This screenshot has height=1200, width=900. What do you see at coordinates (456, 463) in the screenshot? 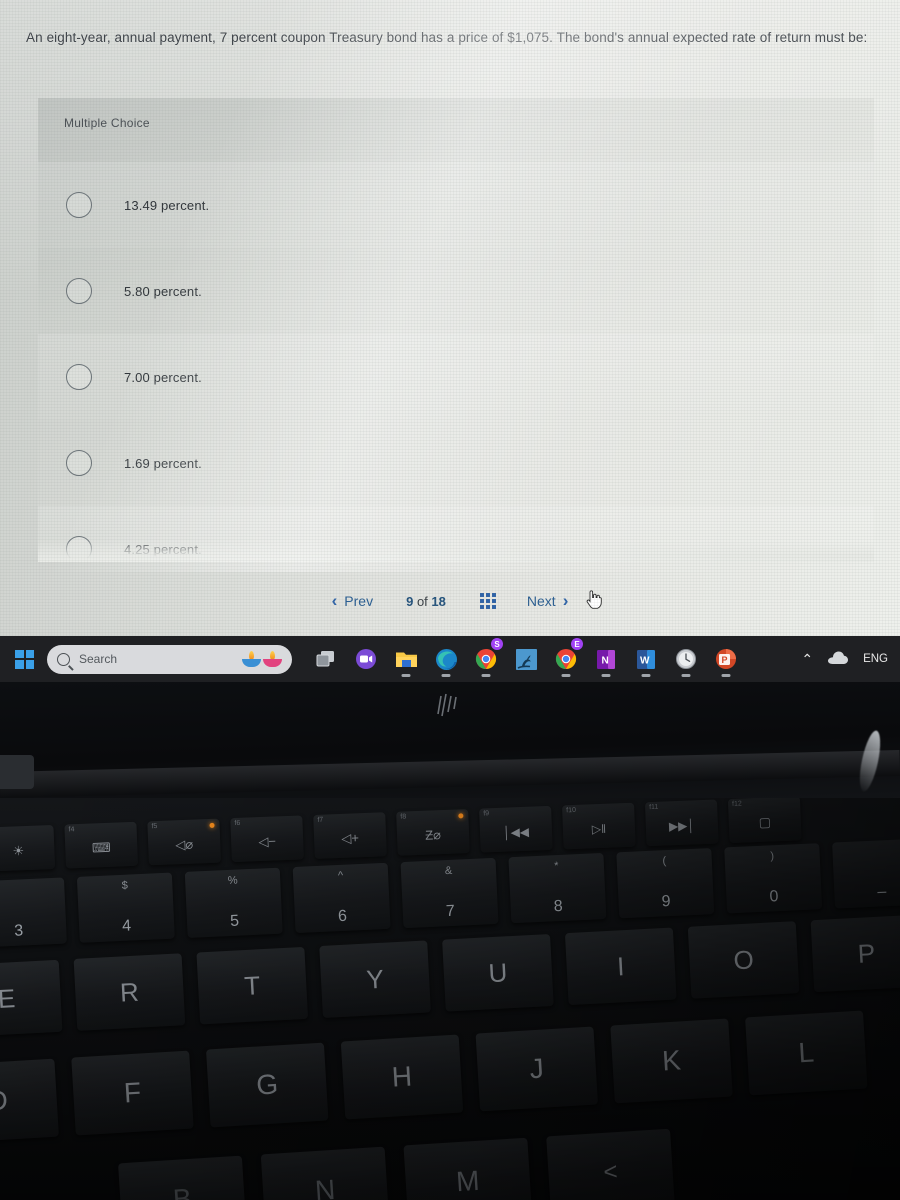
I see `answer-option-4: 1.69 percent.` at bounding box center [456, 463].